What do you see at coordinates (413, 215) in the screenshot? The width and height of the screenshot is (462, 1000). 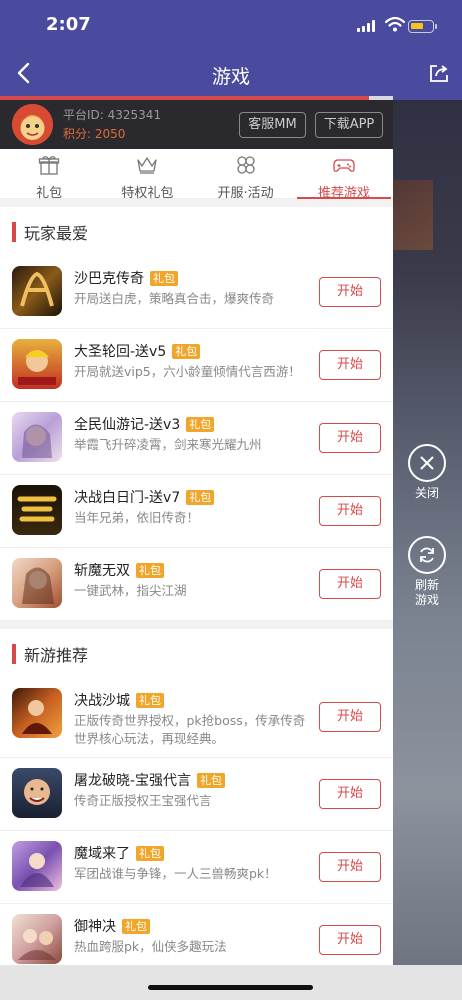 I see `game-background-decoration` at bounding box center [413, 215].